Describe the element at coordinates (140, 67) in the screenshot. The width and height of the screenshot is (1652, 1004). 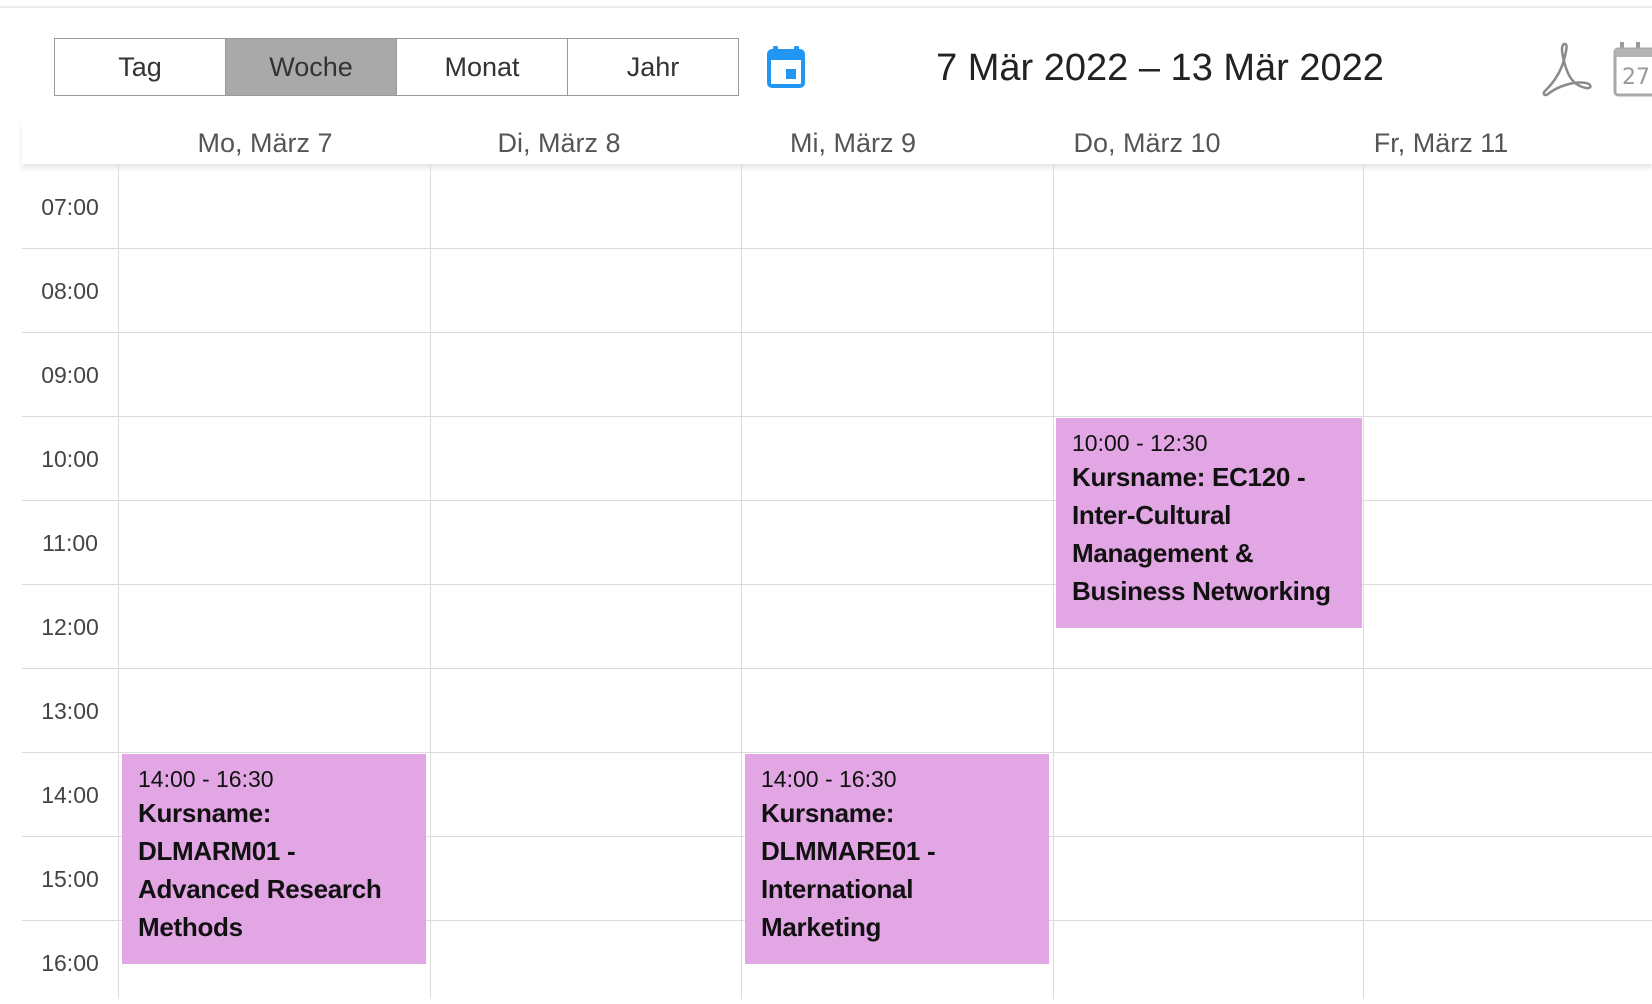
I see `view-button-tag: Tag` at that location.